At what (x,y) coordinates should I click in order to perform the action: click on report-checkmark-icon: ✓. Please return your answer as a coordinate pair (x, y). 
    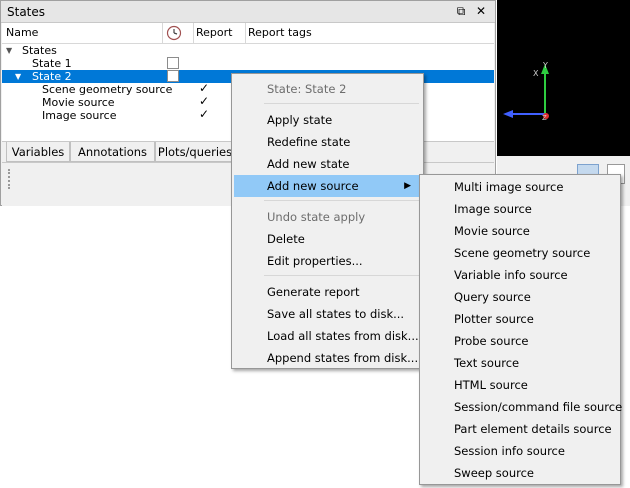
    Looking at the image, I should click on (204, 114).